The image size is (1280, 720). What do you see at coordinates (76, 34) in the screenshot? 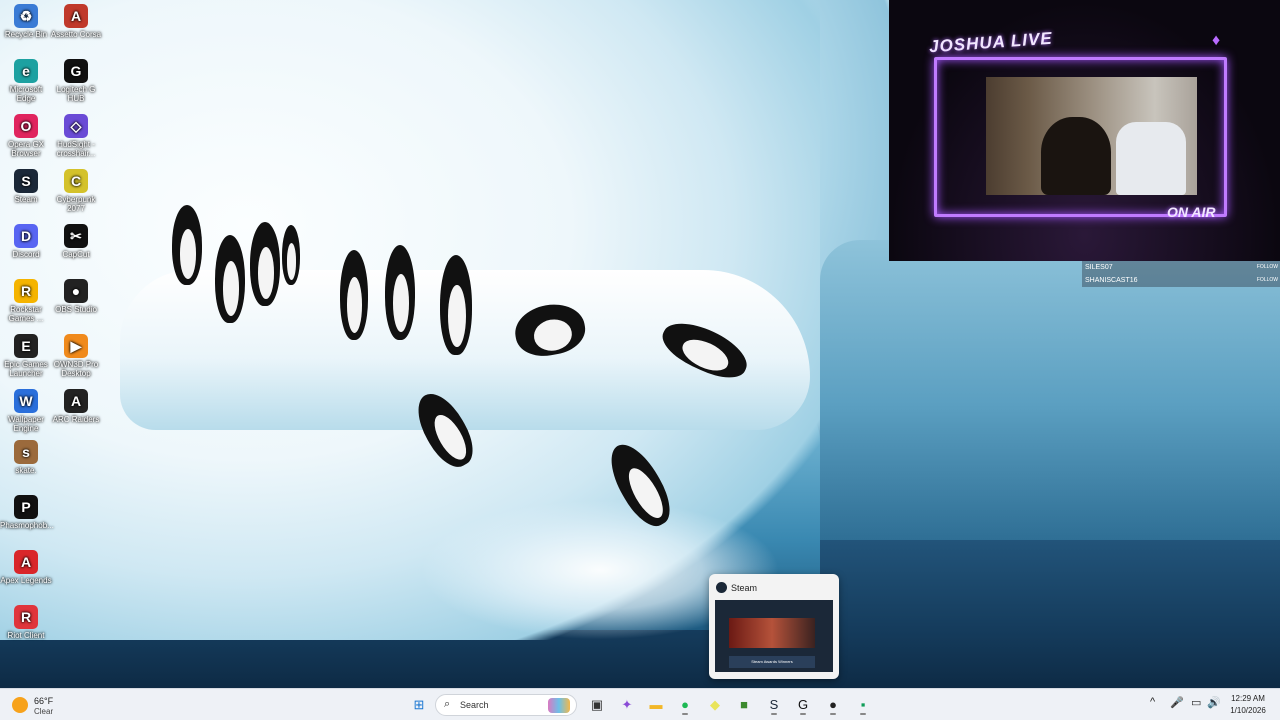
I see `desktop-icon-label: Assetto Corsa` at bounding box center [76, 34].